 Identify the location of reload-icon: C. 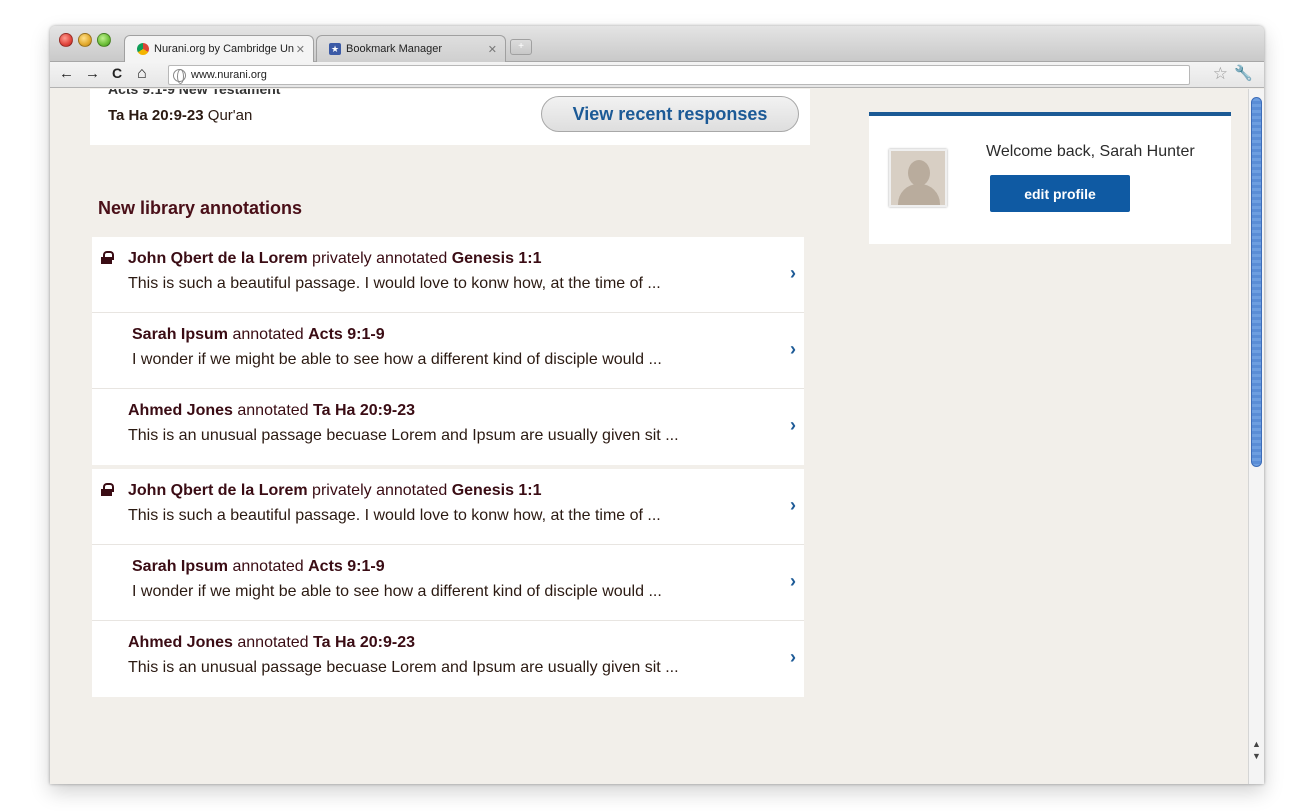
(117, 73).